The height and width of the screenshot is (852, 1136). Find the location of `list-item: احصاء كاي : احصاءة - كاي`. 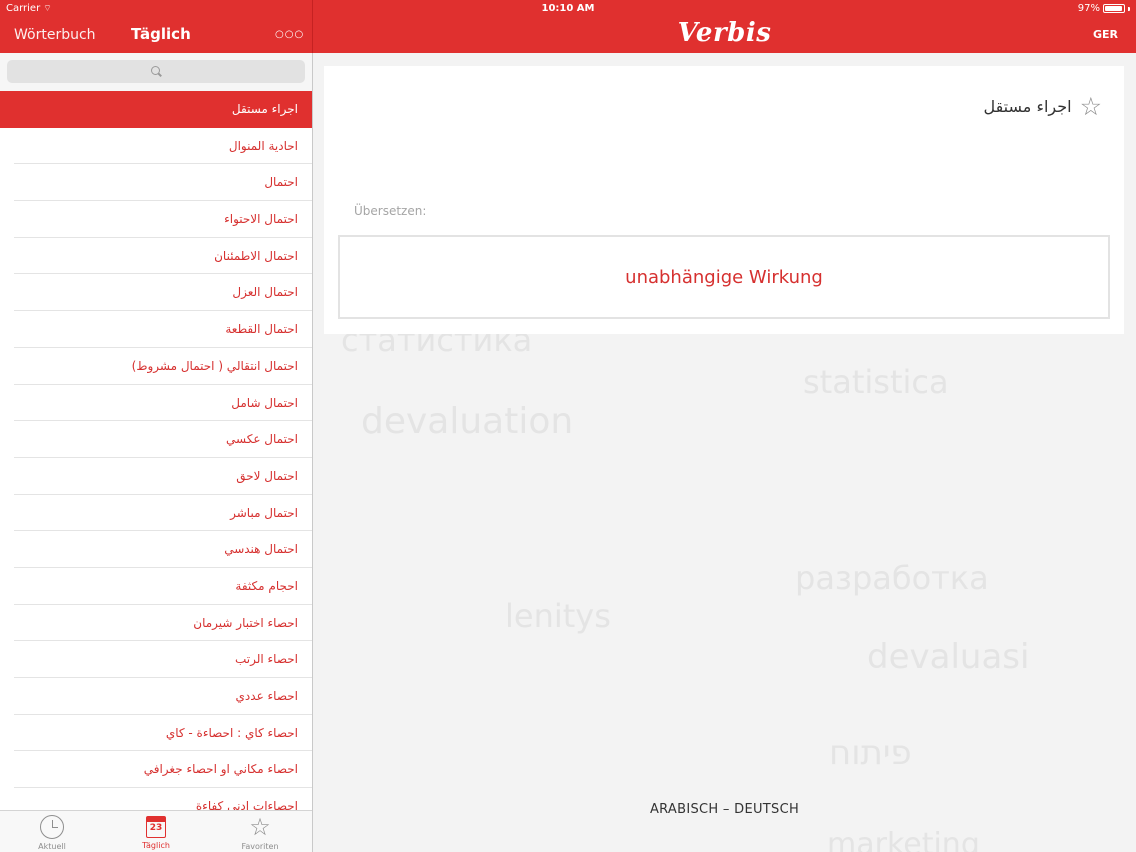

list-item: احصاء كاي : احصاءة - كاي is located at coordinates (156, 733).